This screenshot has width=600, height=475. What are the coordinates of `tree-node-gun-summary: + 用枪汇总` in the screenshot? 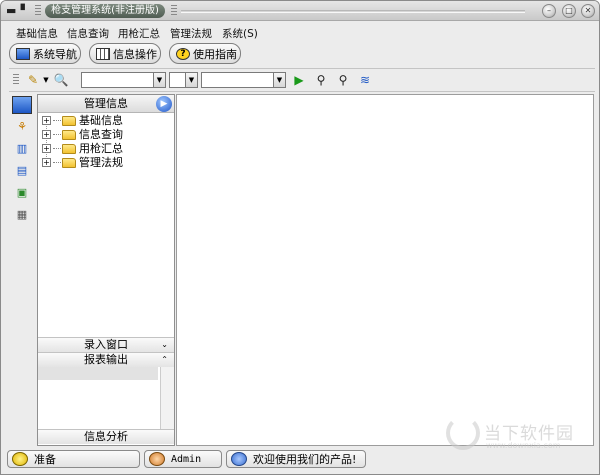 It's located at (82, 148).